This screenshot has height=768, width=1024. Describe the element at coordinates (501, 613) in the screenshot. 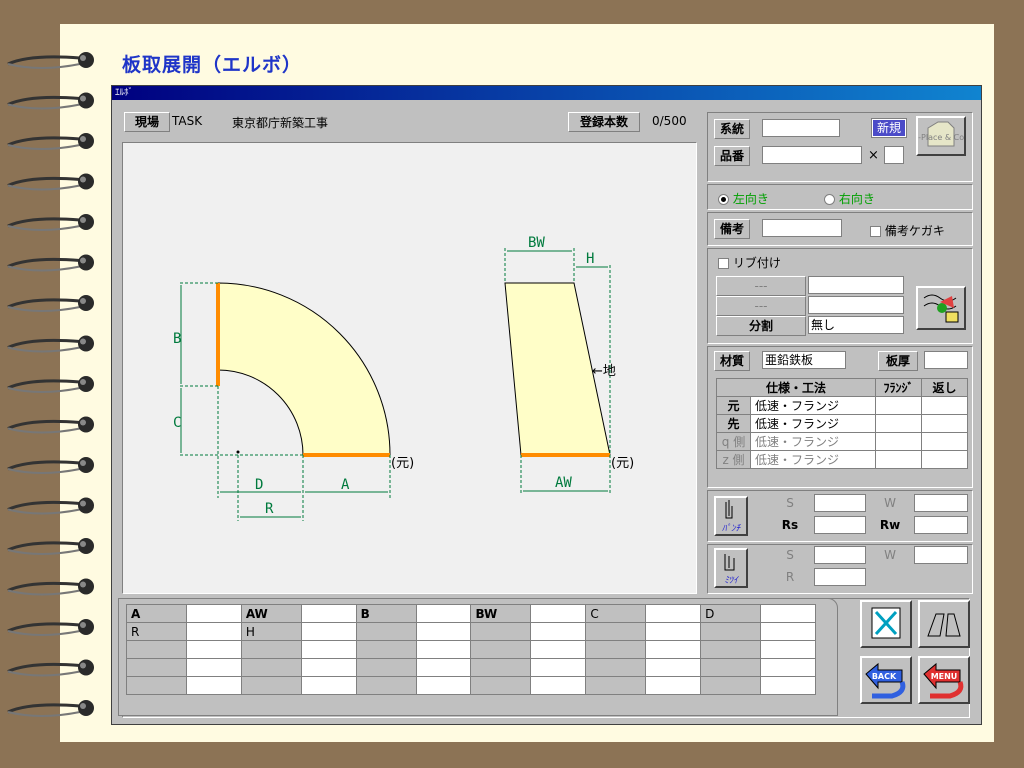

I see `dim-col-bw-label: BW` at that location.